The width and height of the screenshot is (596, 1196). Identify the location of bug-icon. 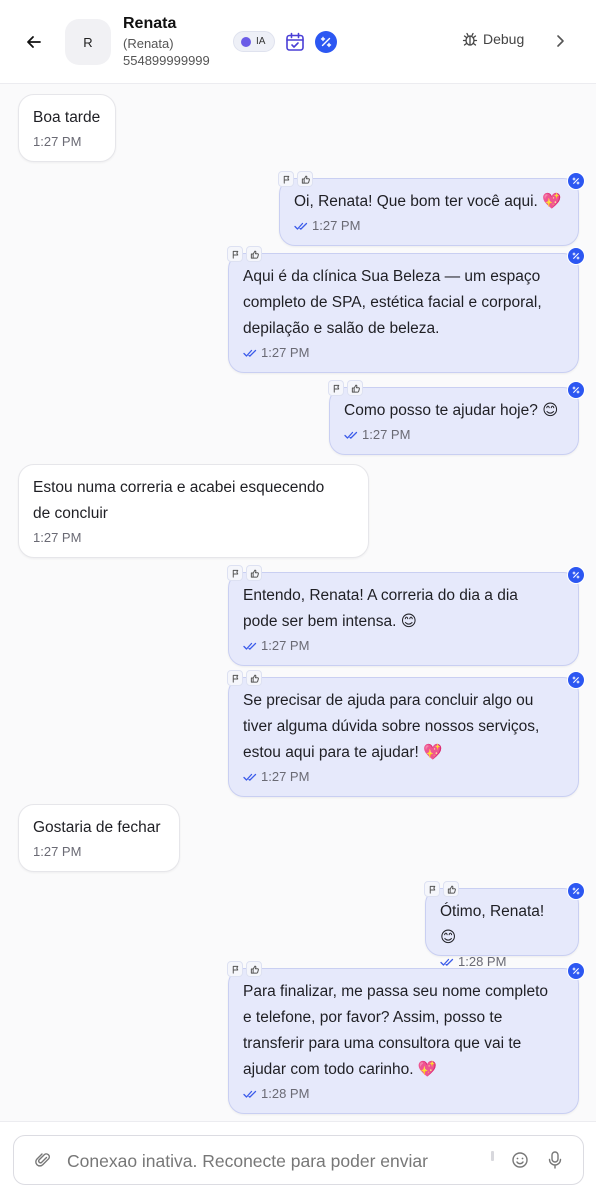
(470, 39).